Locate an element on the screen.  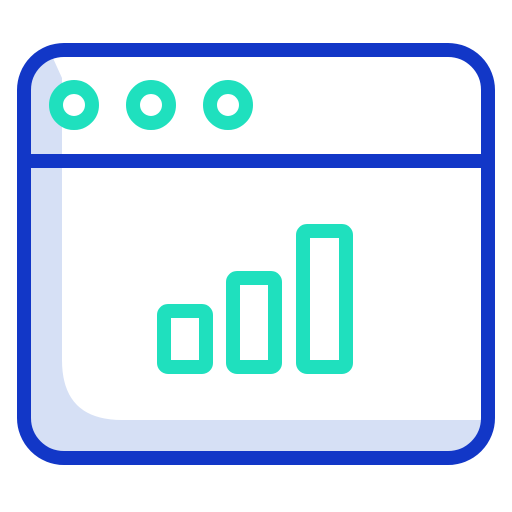
window-controls is located at coordinates (151, 105).